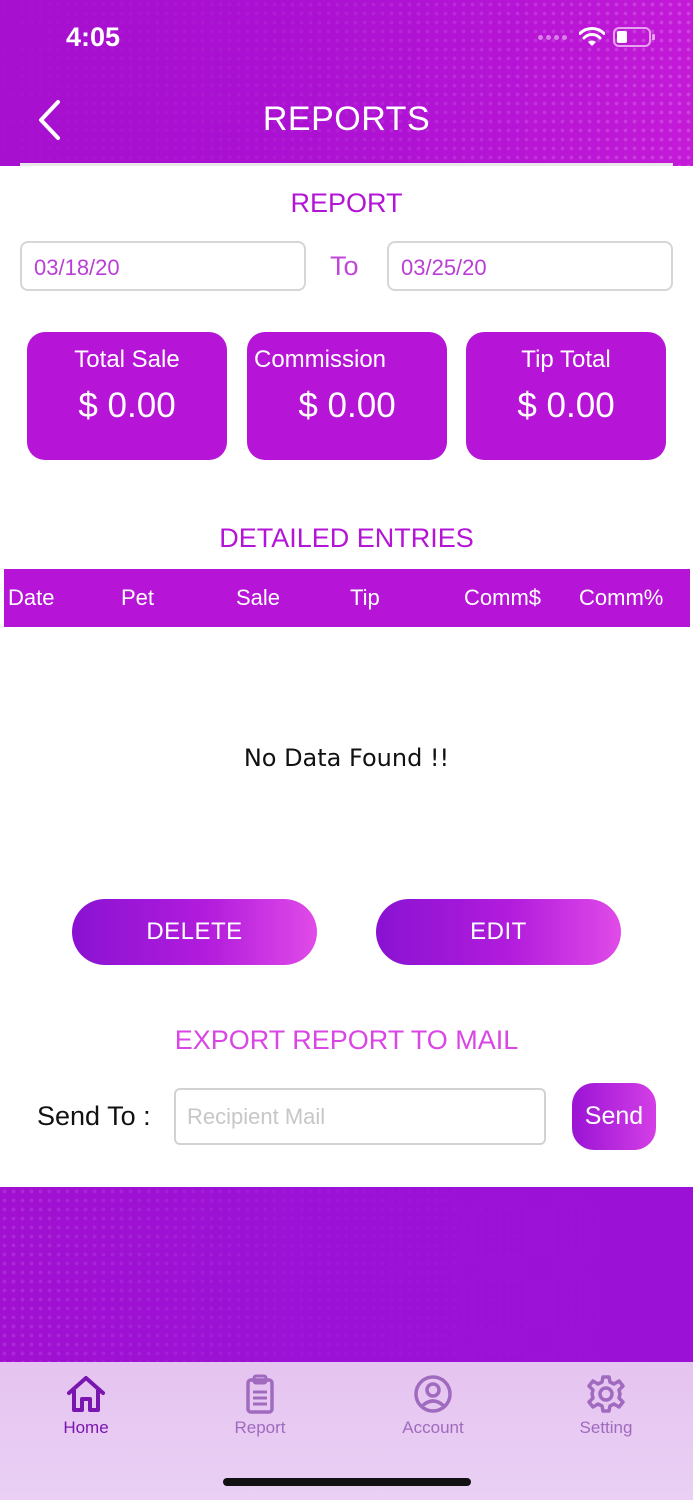 The height and width of the screenshot is (1500, 693). What do you see at coordinates (344, 266) in the screenshot?
I see `to-label: To` at bounding box center [344, 266].